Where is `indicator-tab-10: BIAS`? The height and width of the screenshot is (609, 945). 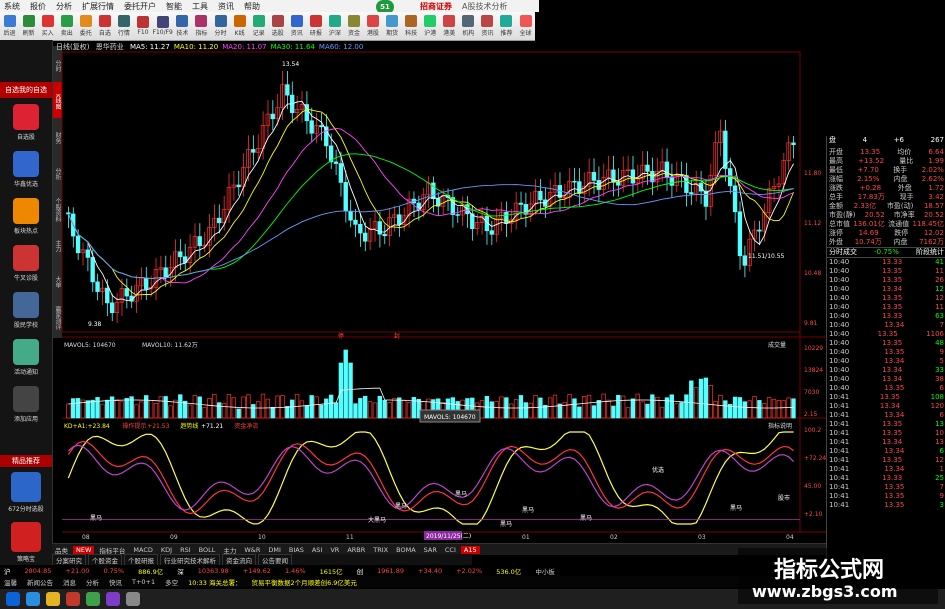 indicator-tab-10: BIAS is located at coordinates (296, 550).